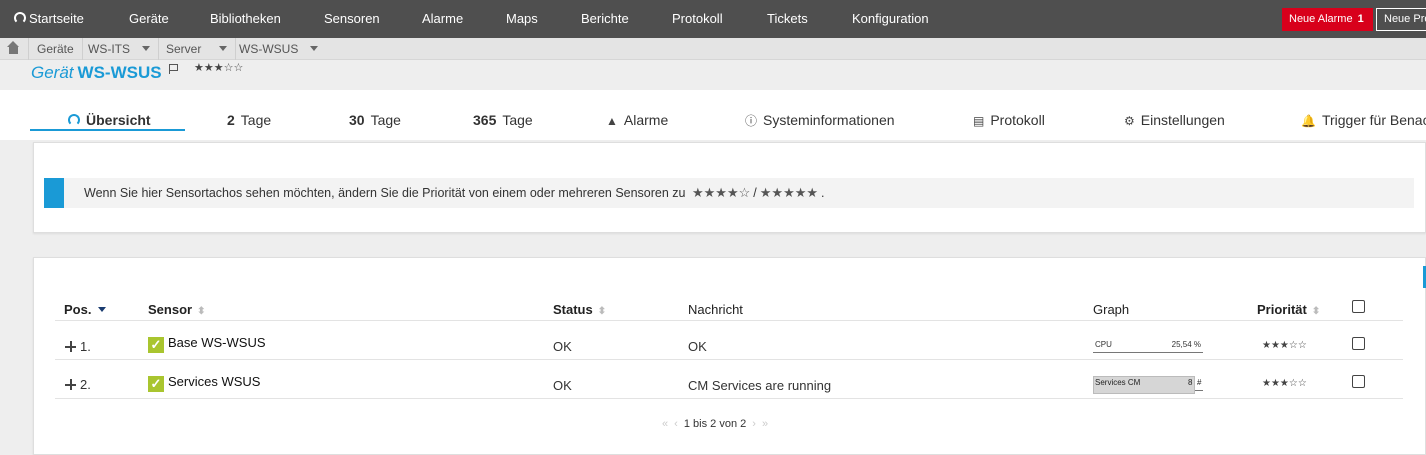 The width and height of the screenshot is (1426, 455). Describe the element at coordinates (1363, 120) in the screenshot. I see `tab-triggers: 🔔 Trigger für Benac` at that location.